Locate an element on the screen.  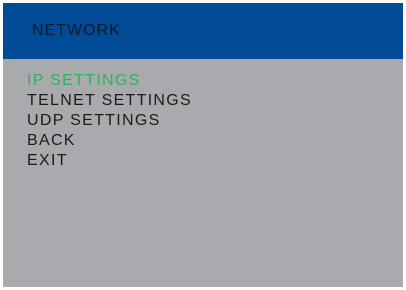
page-title: NETWORK is located at coordinates (76, 30).